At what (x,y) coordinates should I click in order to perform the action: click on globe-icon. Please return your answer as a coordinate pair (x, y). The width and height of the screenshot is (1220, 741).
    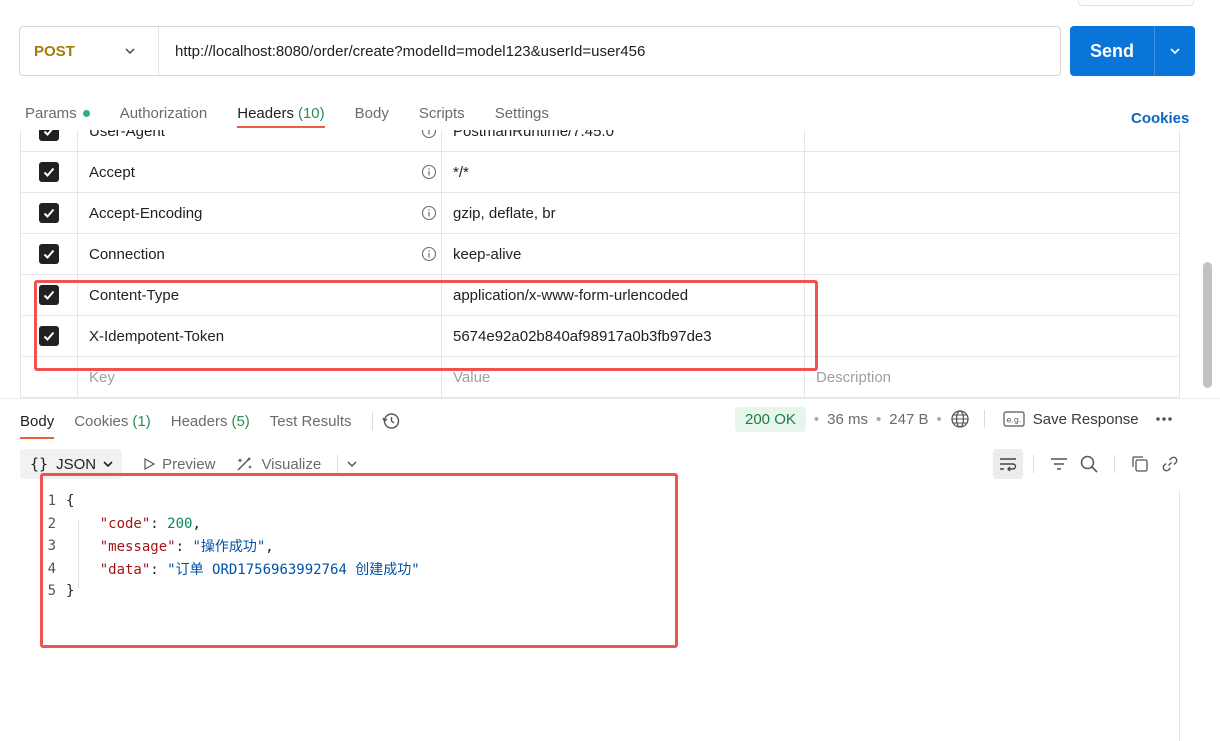
    Looking at the image, I should click on (960, 419).